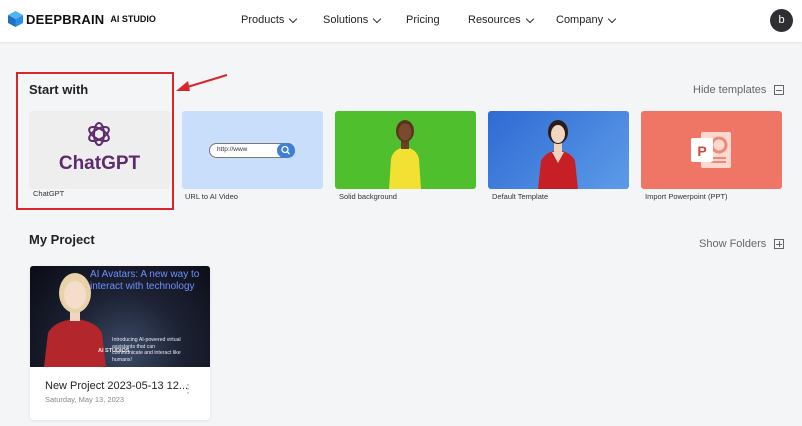  What do you see at coordinates (730, 90) in the screenshot?
I see `hide-templates-label: Hide templates` at bounding box center [730, 90].